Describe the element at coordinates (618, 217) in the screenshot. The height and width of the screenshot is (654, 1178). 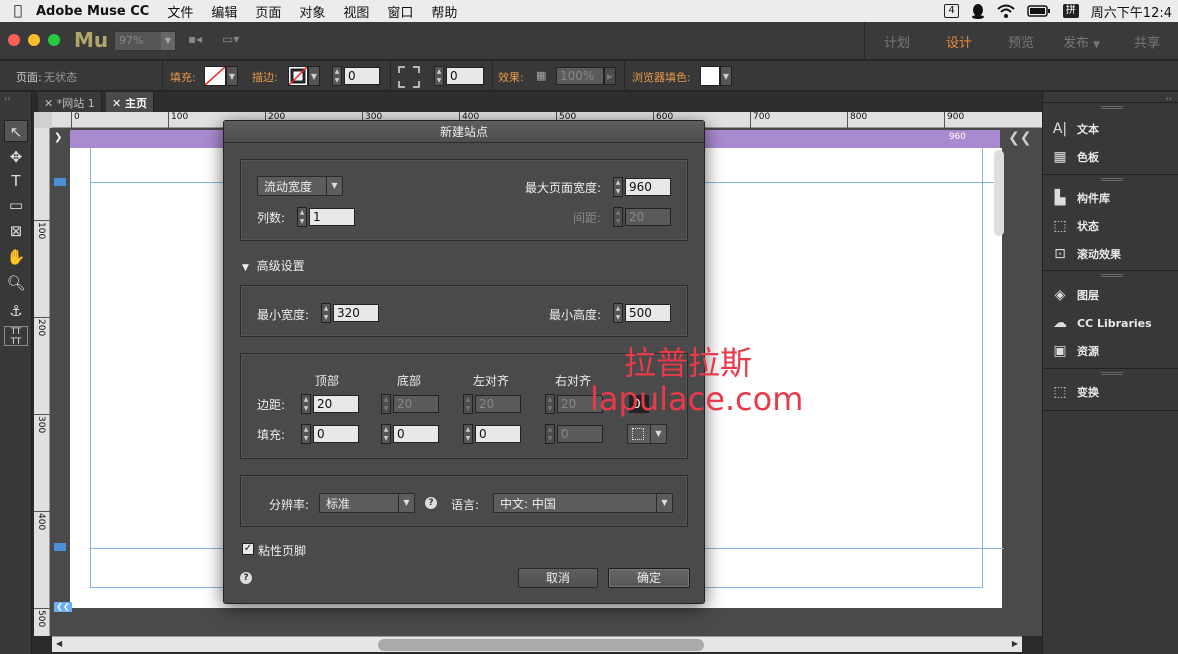
I see `gutter-stepper: ▲ ▼` at that location.